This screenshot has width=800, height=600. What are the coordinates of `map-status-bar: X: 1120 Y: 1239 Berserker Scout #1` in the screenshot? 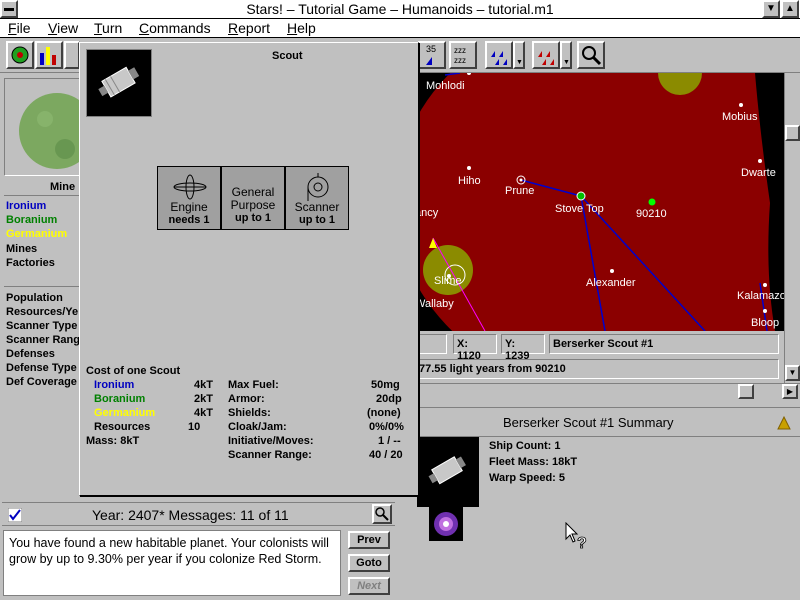 It's located at (599, 347).